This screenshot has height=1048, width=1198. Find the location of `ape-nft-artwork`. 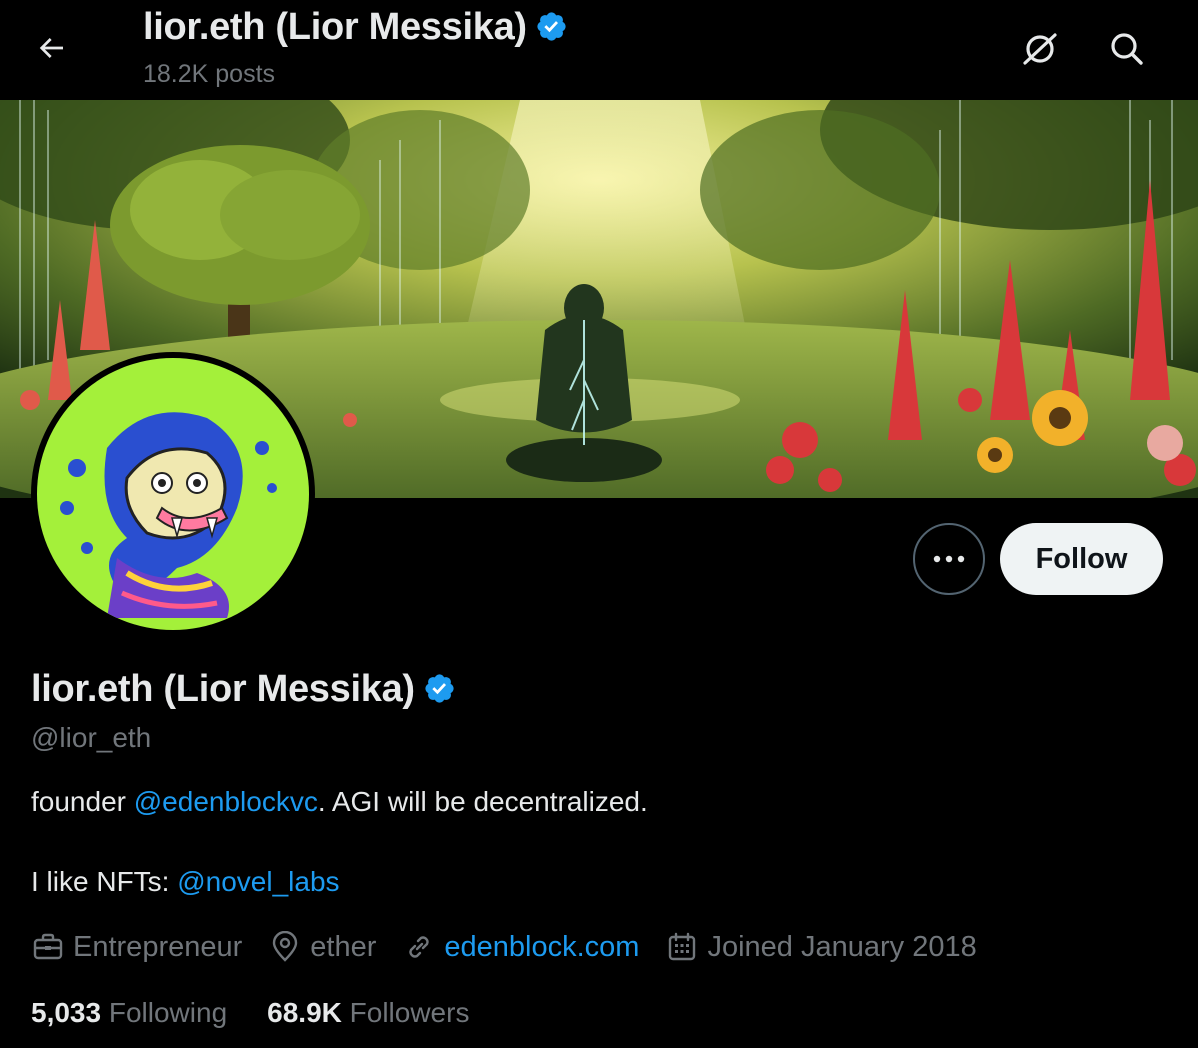

ape-nft-artwork is located at coordinates (173, 494).